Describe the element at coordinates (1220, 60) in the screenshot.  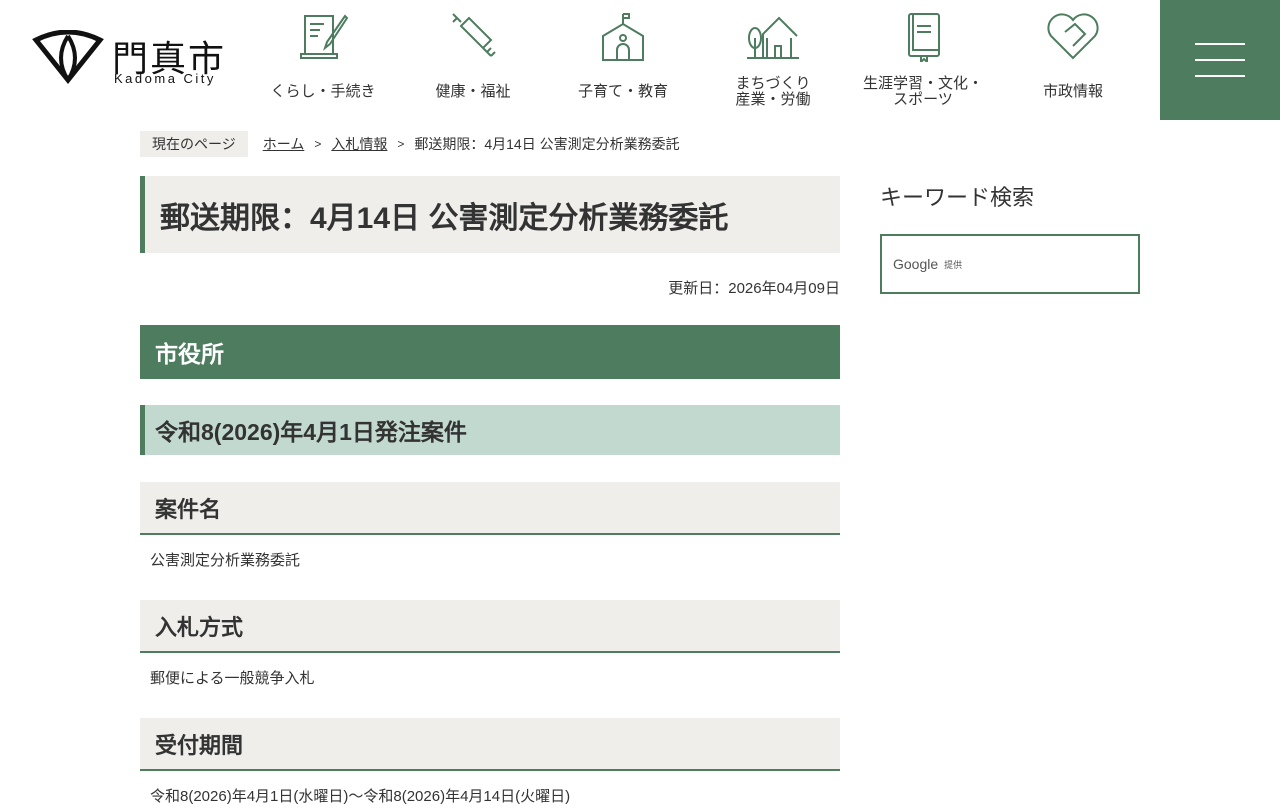
I see `hamburger-menu-button` at that location.